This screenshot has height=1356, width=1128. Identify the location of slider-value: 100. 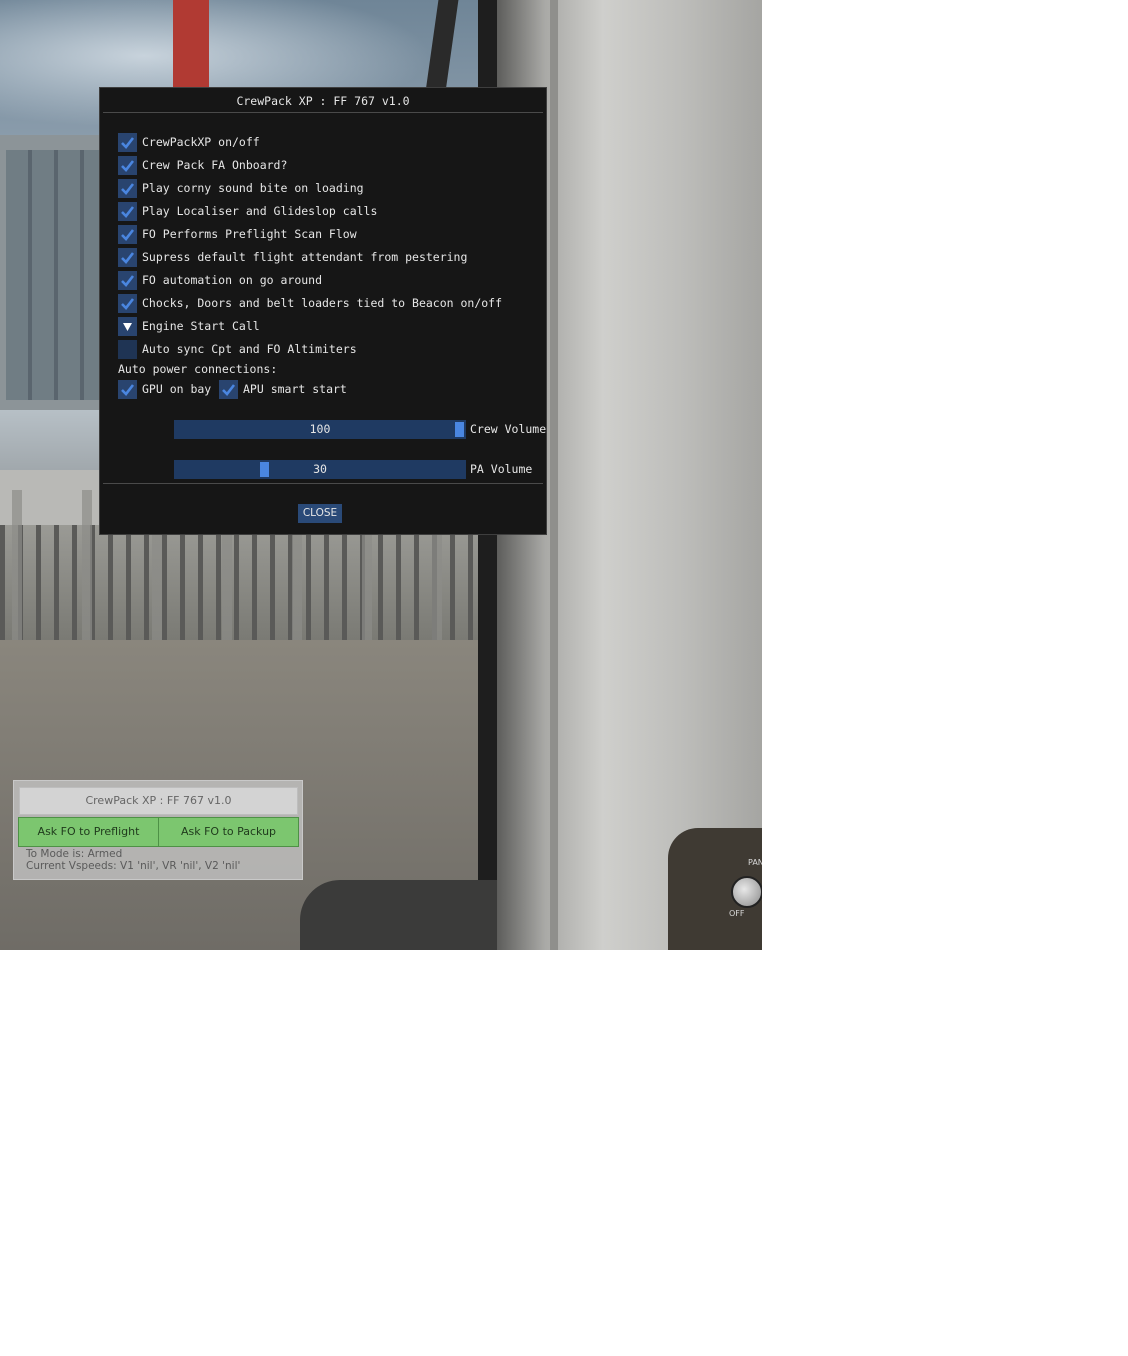
(320, 429).